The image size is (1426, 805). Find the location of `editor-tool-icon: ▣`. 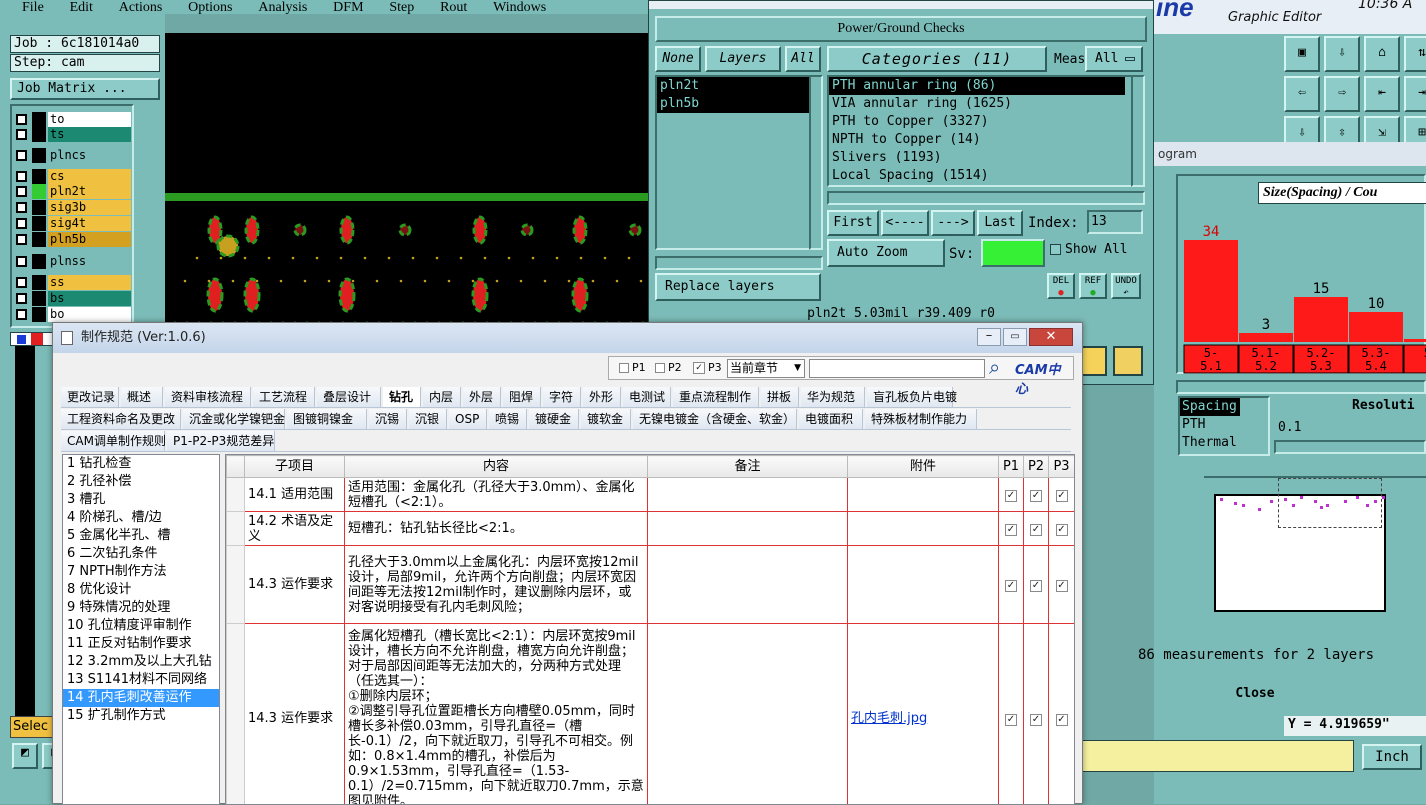

editor-tool-icon: ▣ is located at coordinates (1302, 54).